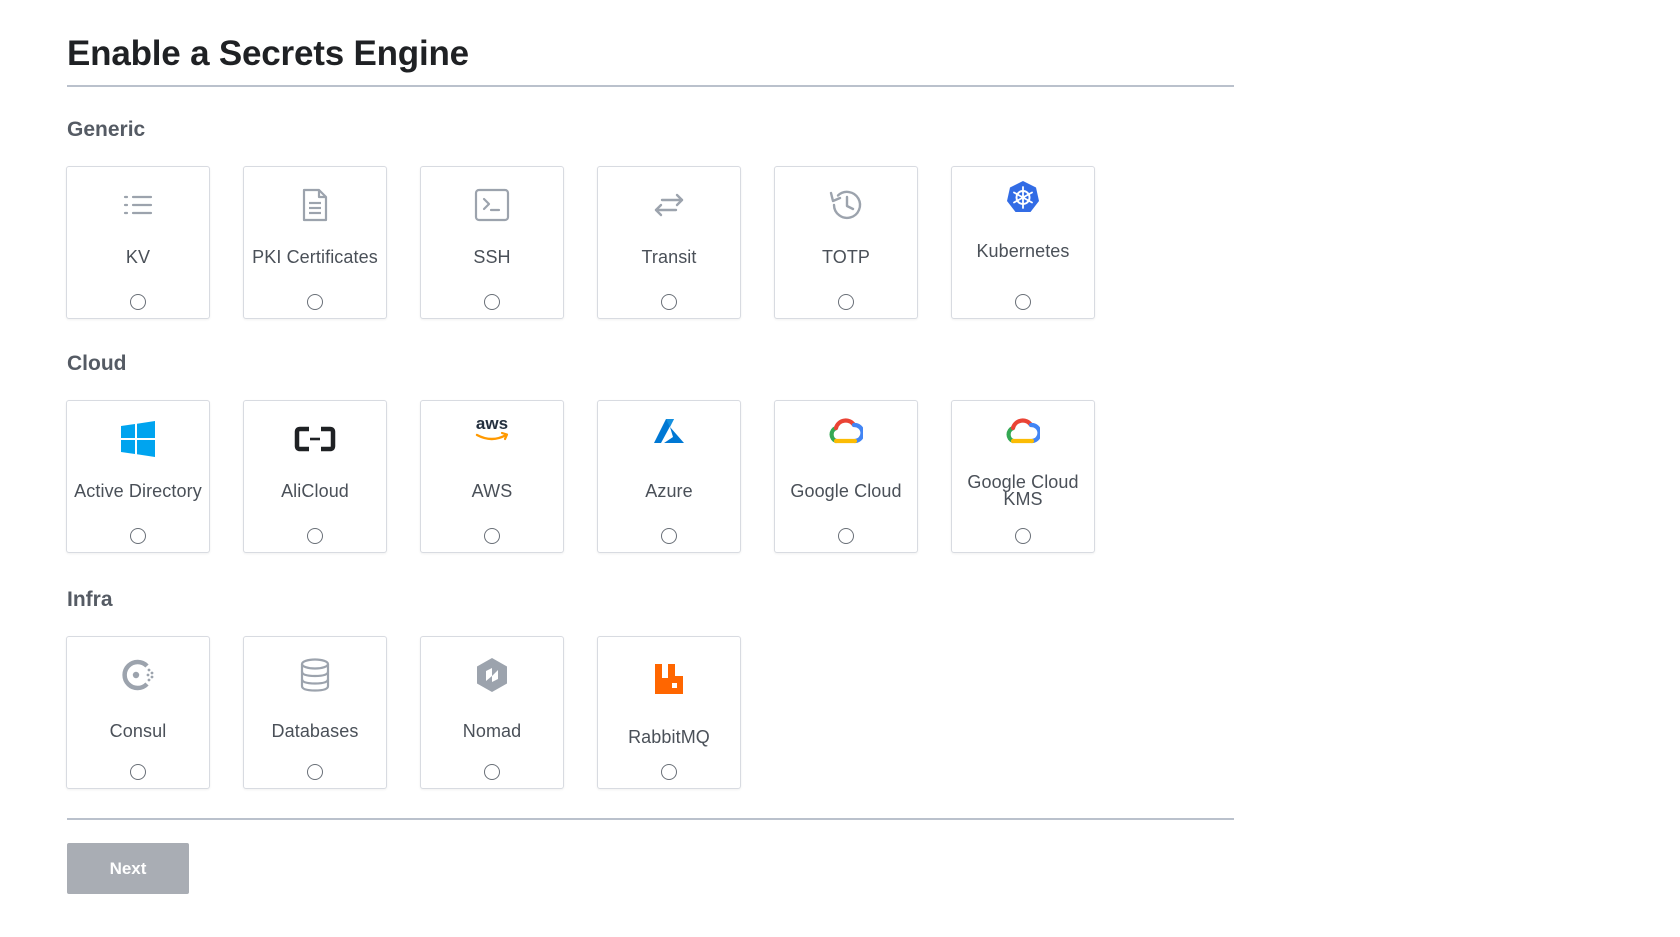  What do you see at coordinates (315, 712) in the screenshot?
I see `engine-tile-databases: Databases` at bounding box center [315, 712].